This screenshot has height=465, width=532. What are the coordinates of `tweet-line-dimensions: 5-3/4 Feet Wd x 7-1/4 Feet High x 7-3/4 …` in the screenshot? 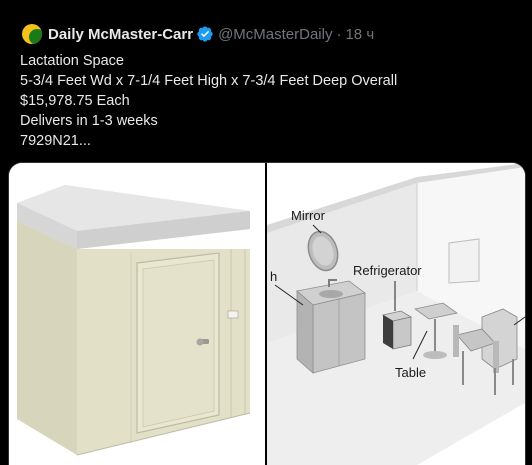 It's located at (209, 81).